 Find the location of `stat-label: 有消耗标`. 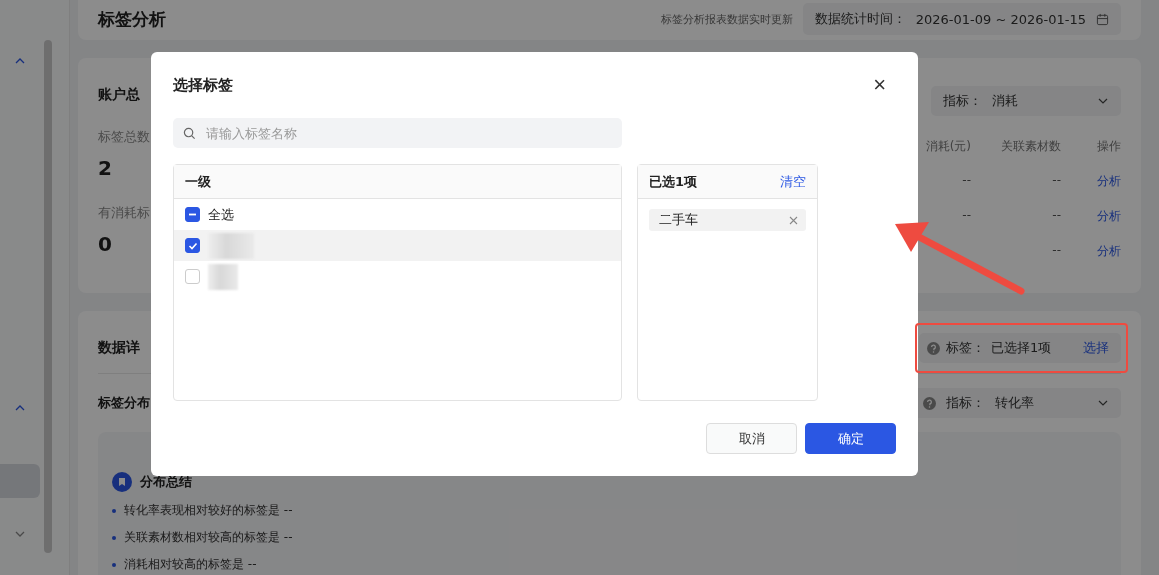

stat-label: 有消耗标 is located at coordinates (124, 213).